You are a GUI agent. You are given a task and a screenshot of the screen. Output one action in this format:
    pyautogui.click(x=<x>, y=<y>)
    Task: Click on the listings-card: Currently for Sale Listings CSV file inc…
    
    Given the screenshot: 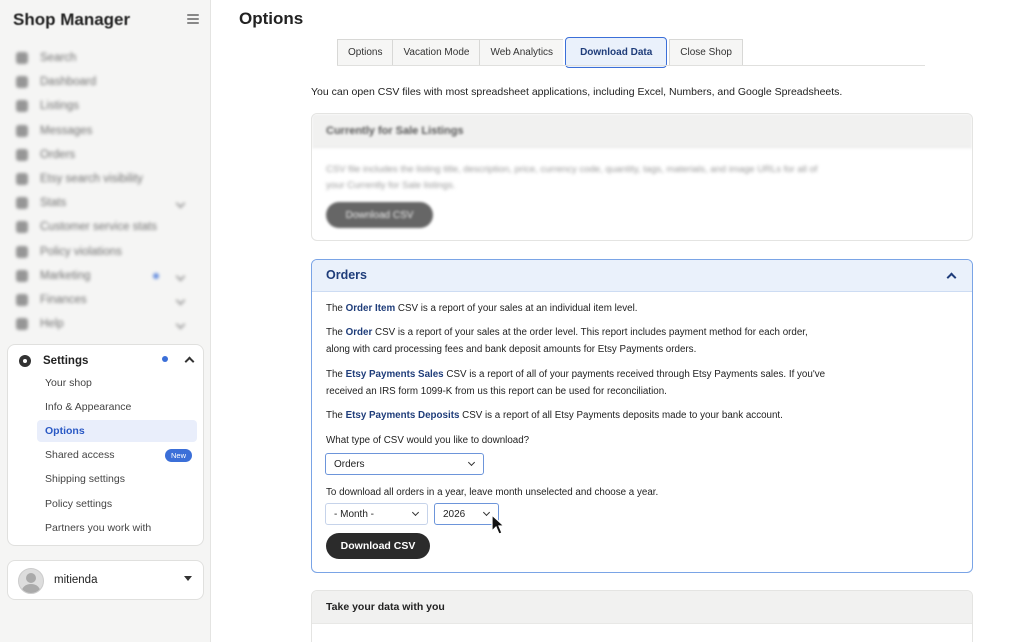 What is the action you would take?
    pyautogui.click(x=642, y=177)
    